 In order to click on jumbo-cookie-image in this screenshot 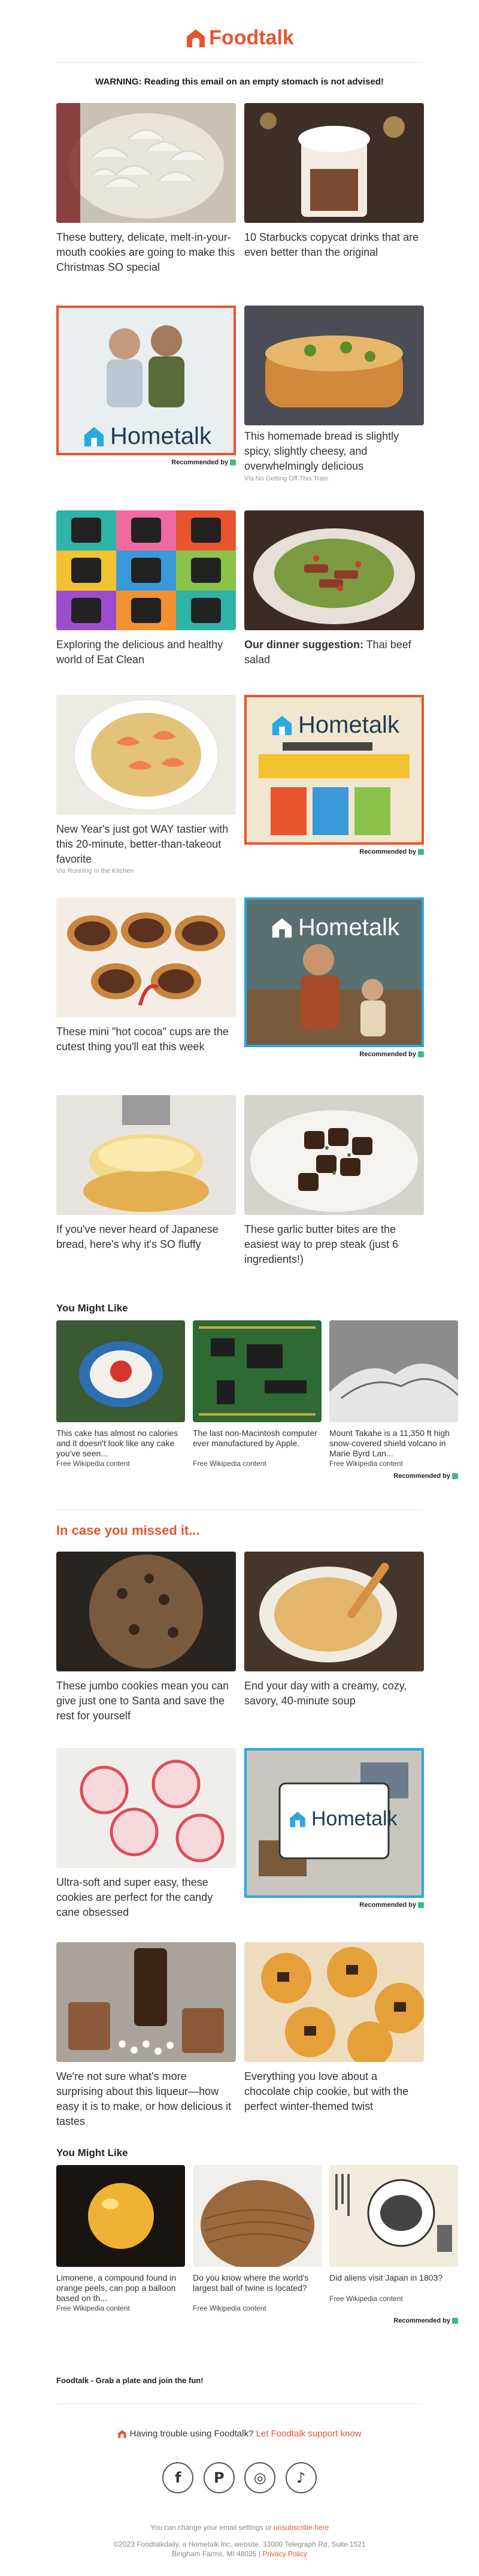, I will do `click(146, 1611)`.